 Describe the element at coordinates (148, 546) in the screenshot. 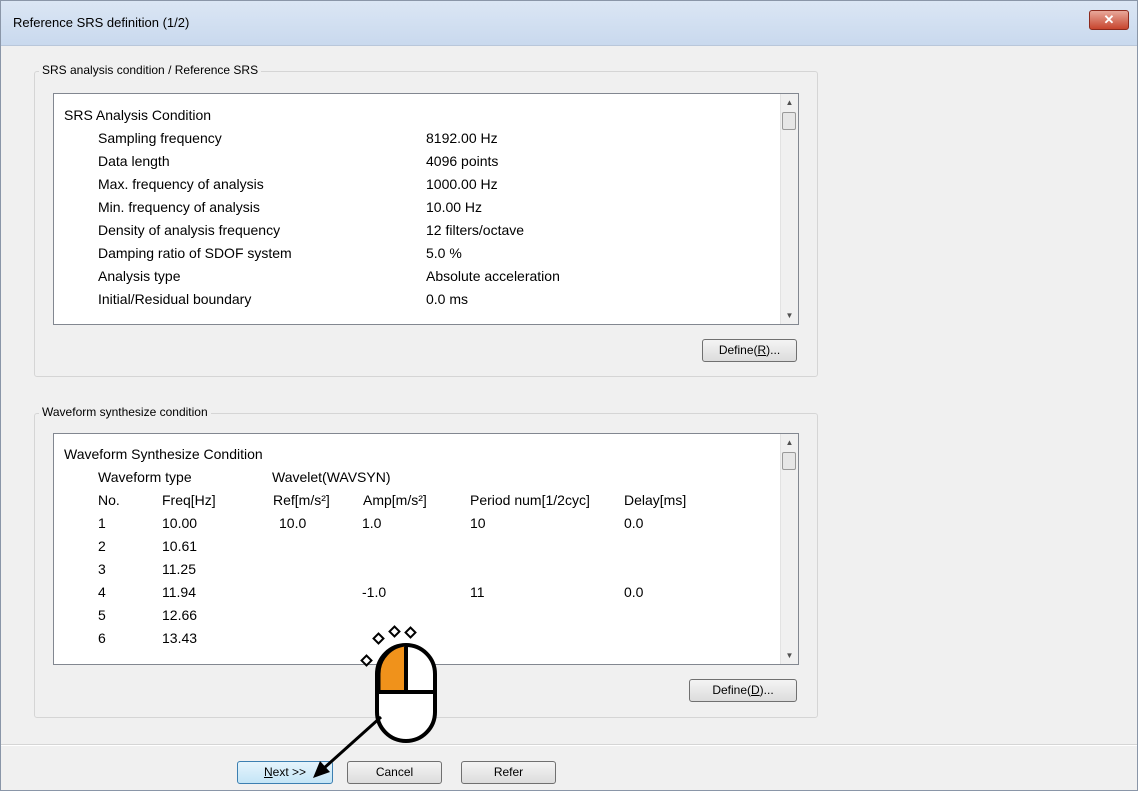

I see `waveform-table-row: 2 10.61` at that location.